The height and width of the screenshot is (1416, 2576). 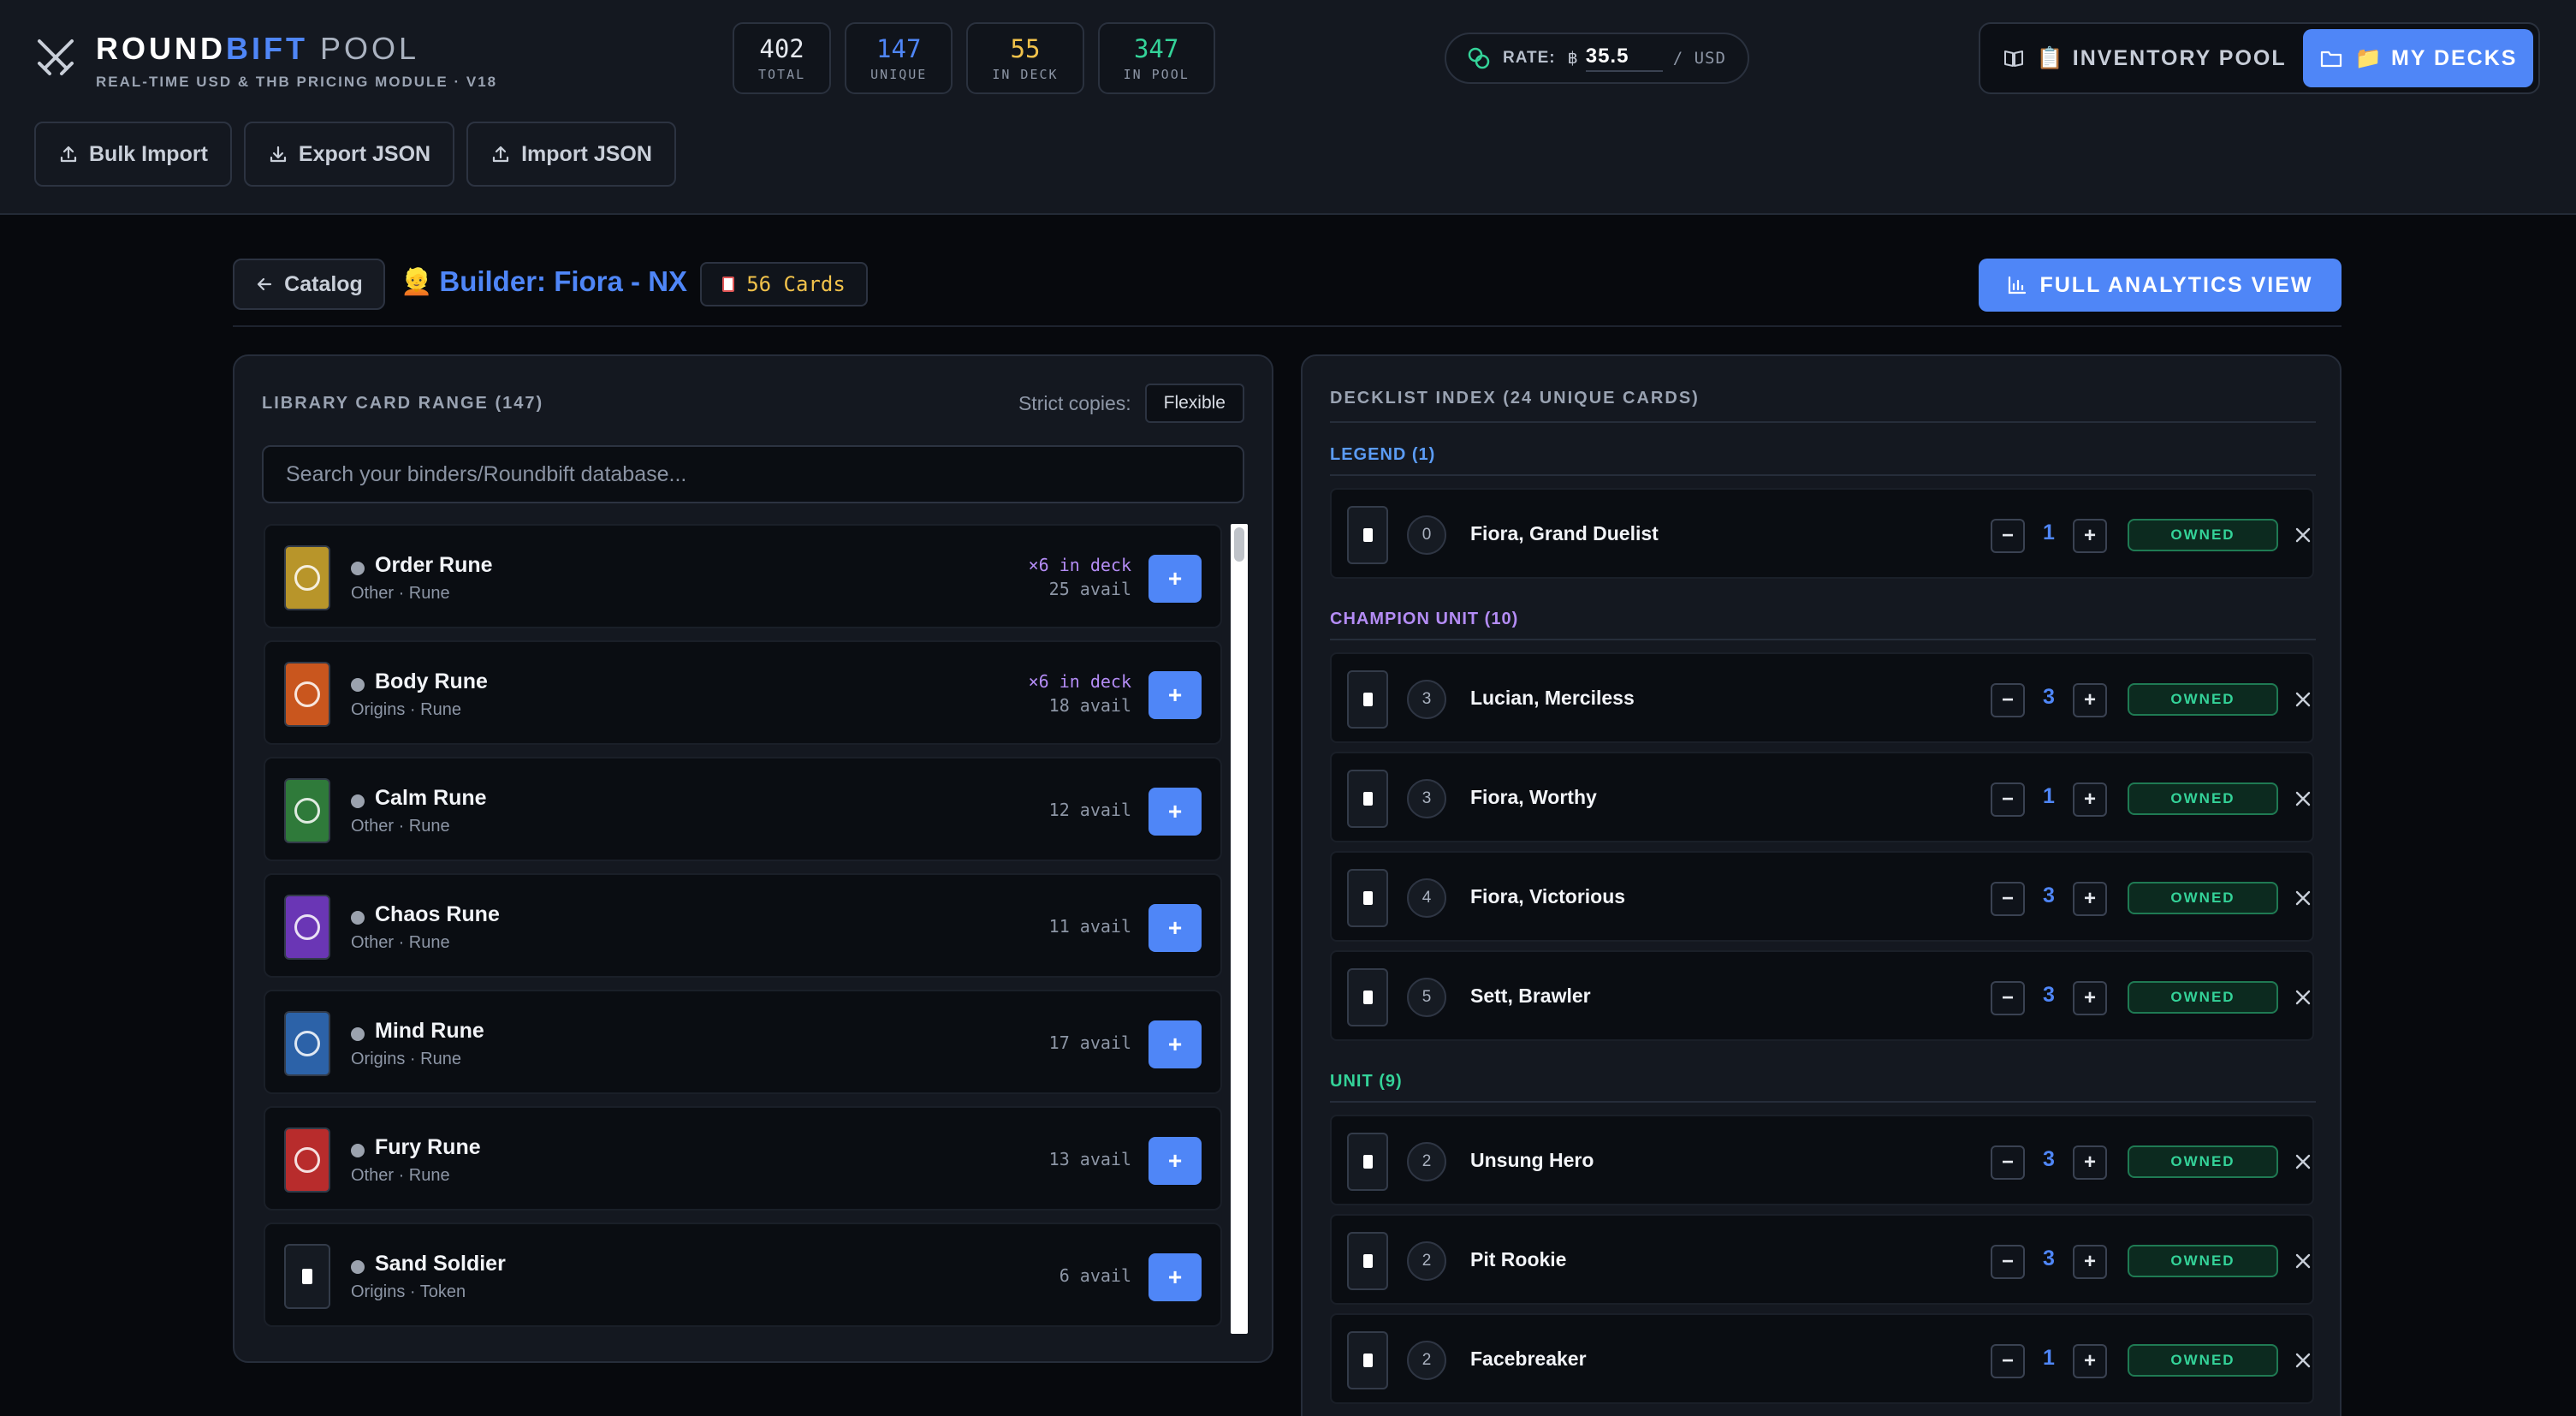 I want to click on card-quantity: 3, so click(x=2049, y=1258).